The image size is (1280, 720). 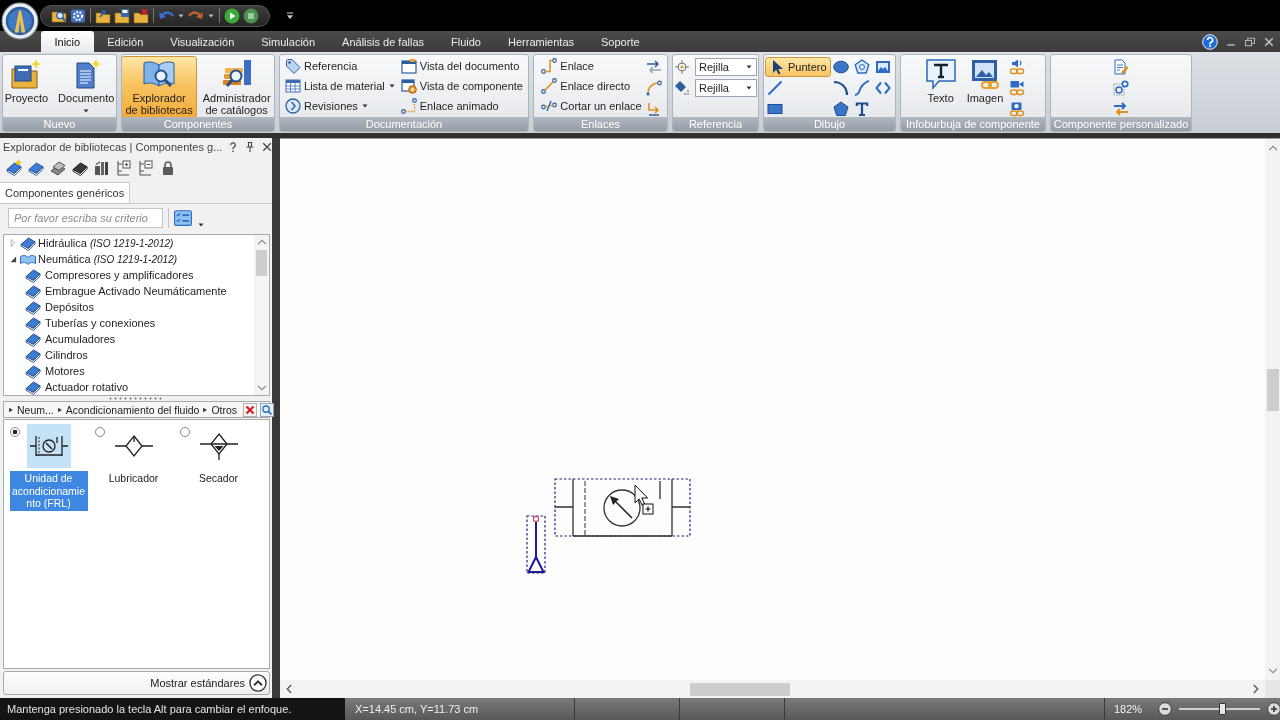 I want to click on curve-icon, so click(x=862, y=87).